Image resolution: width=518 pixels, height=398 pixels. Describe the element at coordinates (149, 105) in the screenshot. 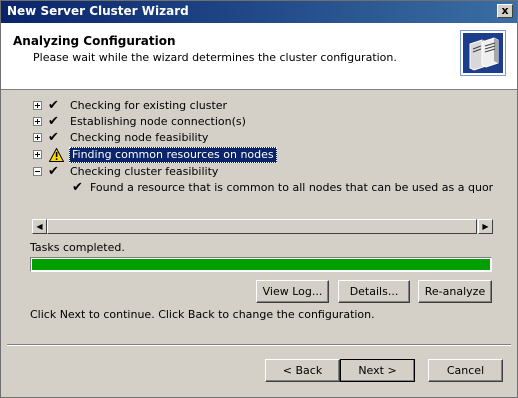

I see `tree-item-label: Checking for existing cluster` at that location.